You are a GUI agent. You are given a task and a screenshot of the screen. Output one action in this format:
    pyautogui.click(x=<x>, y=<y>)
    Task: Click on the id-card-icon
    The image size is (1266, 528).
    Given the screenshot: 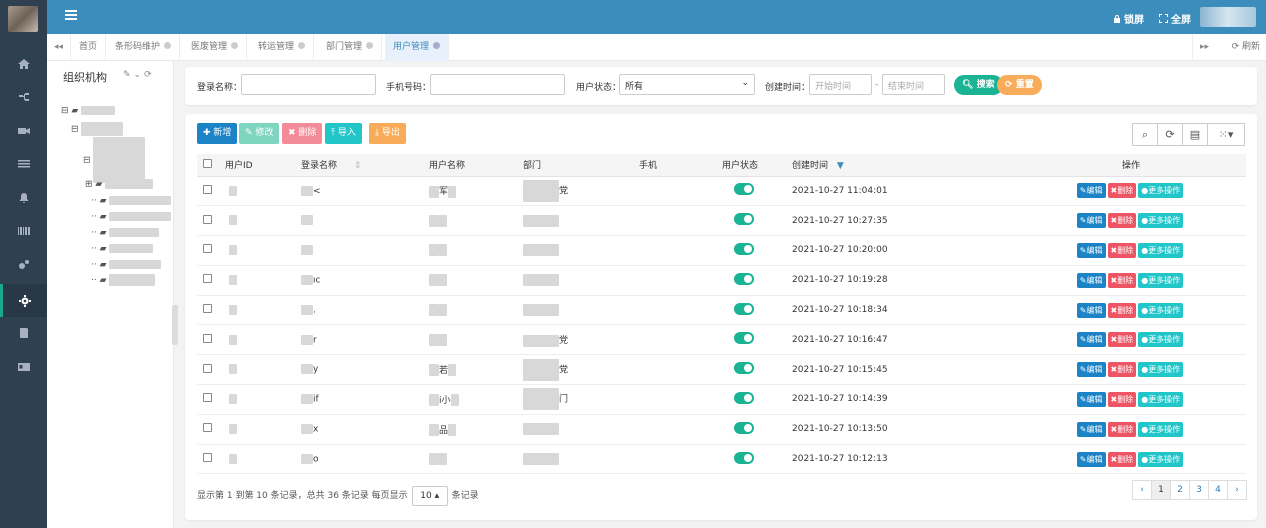 What is the action you would take?
    pyautogui.click(x=23, y=366)
    